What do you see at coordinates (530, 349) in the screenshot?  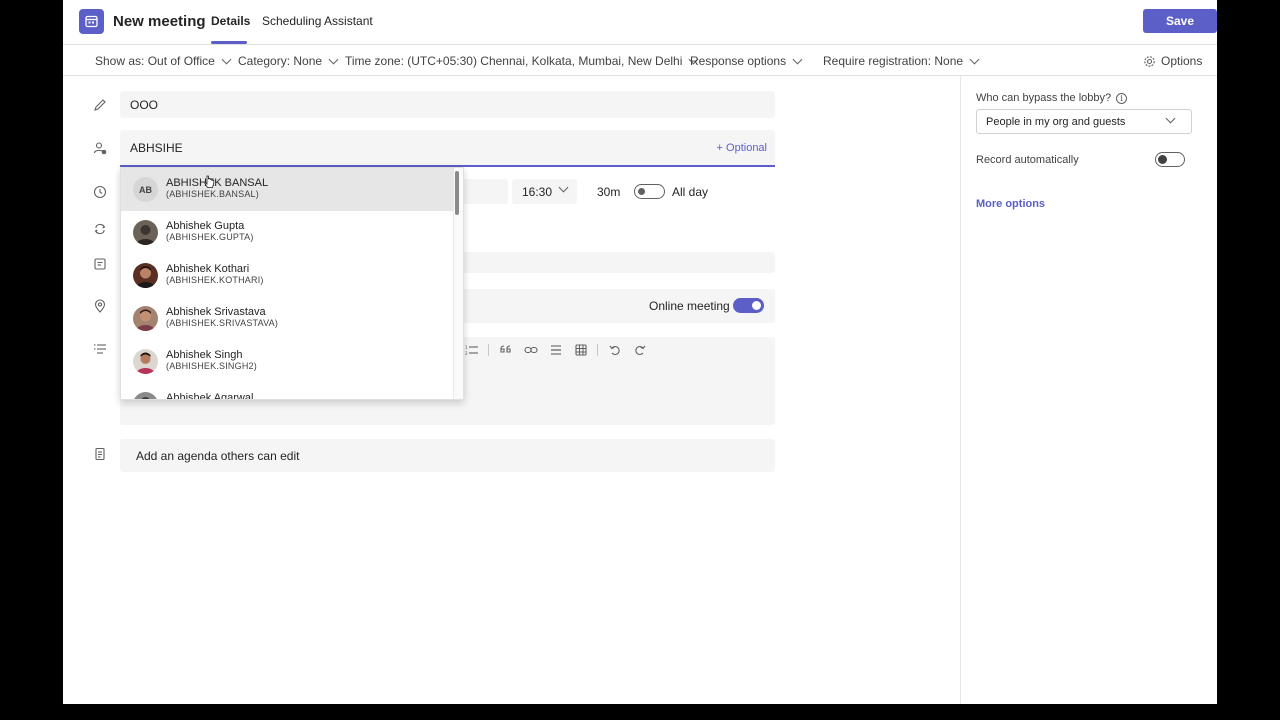 I see `link-icon` at bounding box center [530, 349].